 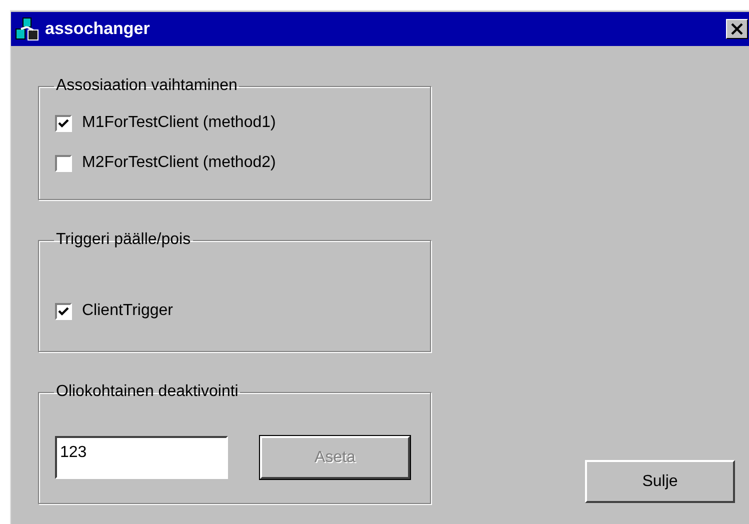 What do you see at coordinates (179, 163) in the screenshot?
I see `checkbox-label: M2ForTestClient (method2)` at bounding box center [179, 163].